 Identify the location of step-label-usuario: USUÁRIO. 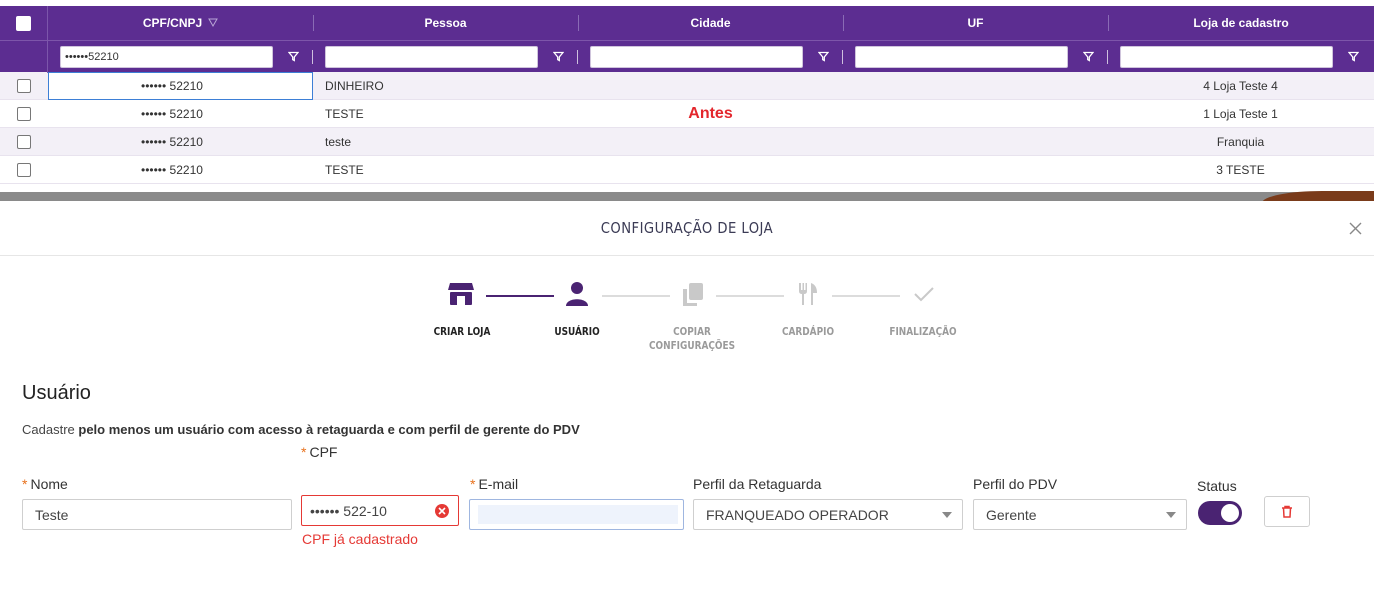
(577, 332).